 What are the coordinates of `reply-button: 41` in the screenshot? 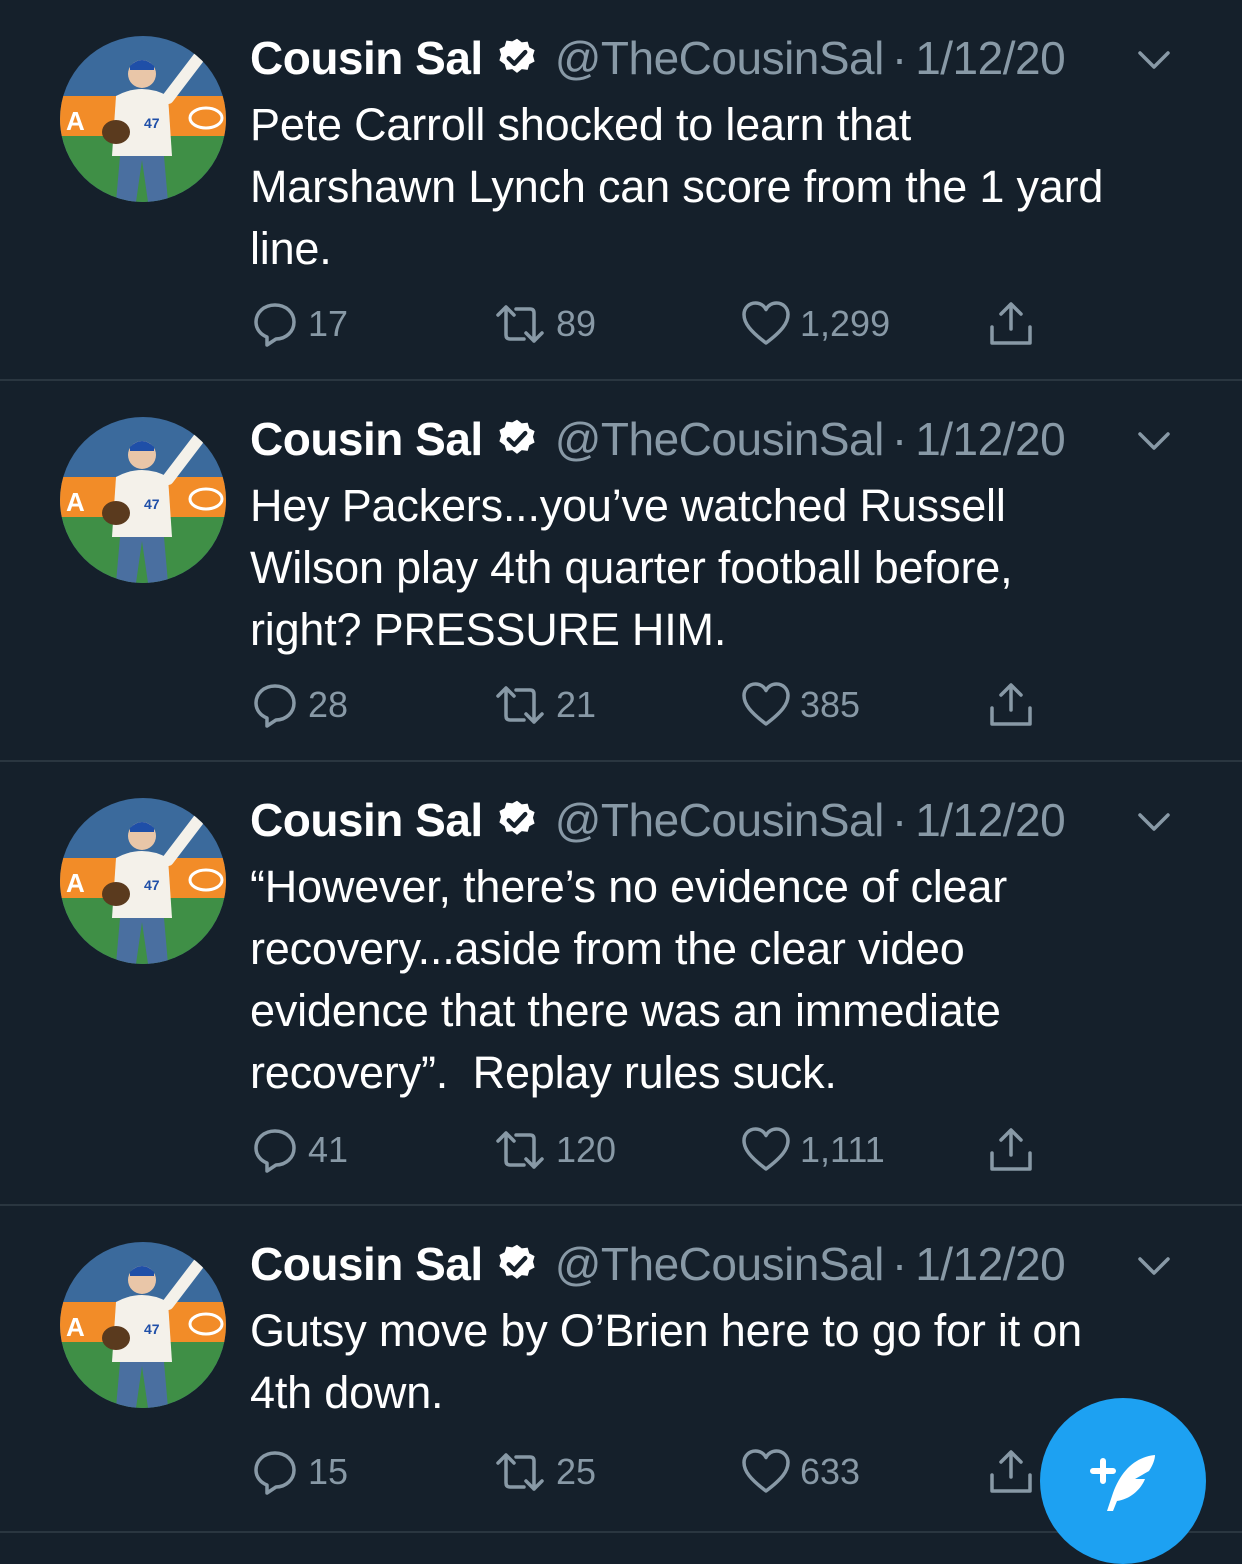 It's located at (299, 1150).